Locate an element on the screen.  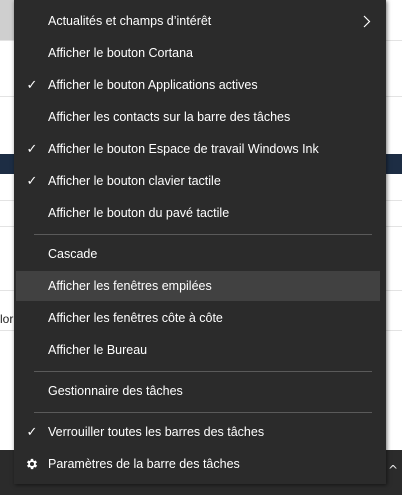
menu-item-label: Verrouiller toutes les barres des tâches is located at coordinates (156, 432).